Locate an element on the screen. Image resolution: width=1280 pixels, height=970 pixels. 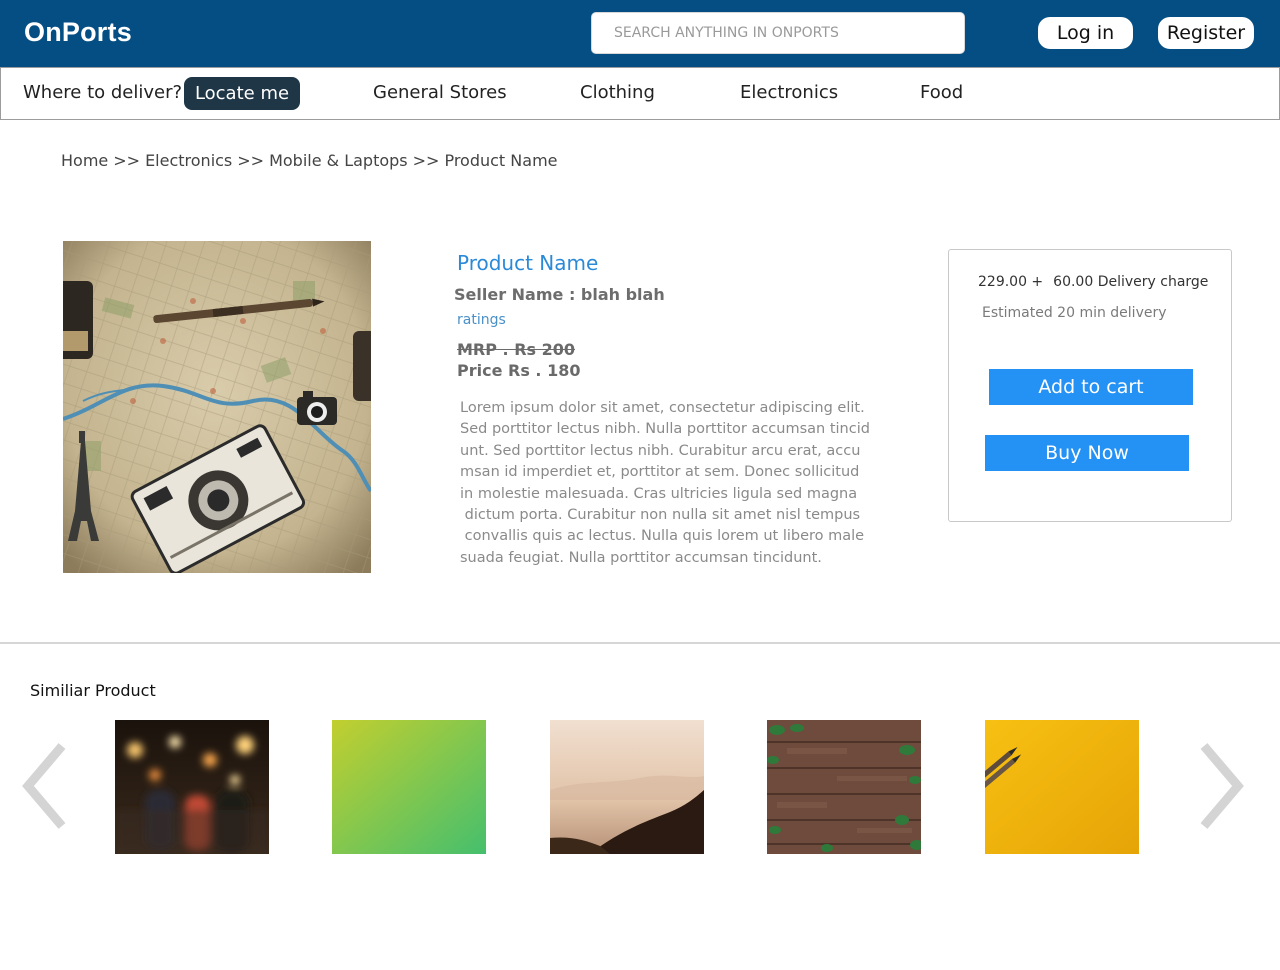
similar-product-thumbnail-gradient is located at coordinates (409, 787).